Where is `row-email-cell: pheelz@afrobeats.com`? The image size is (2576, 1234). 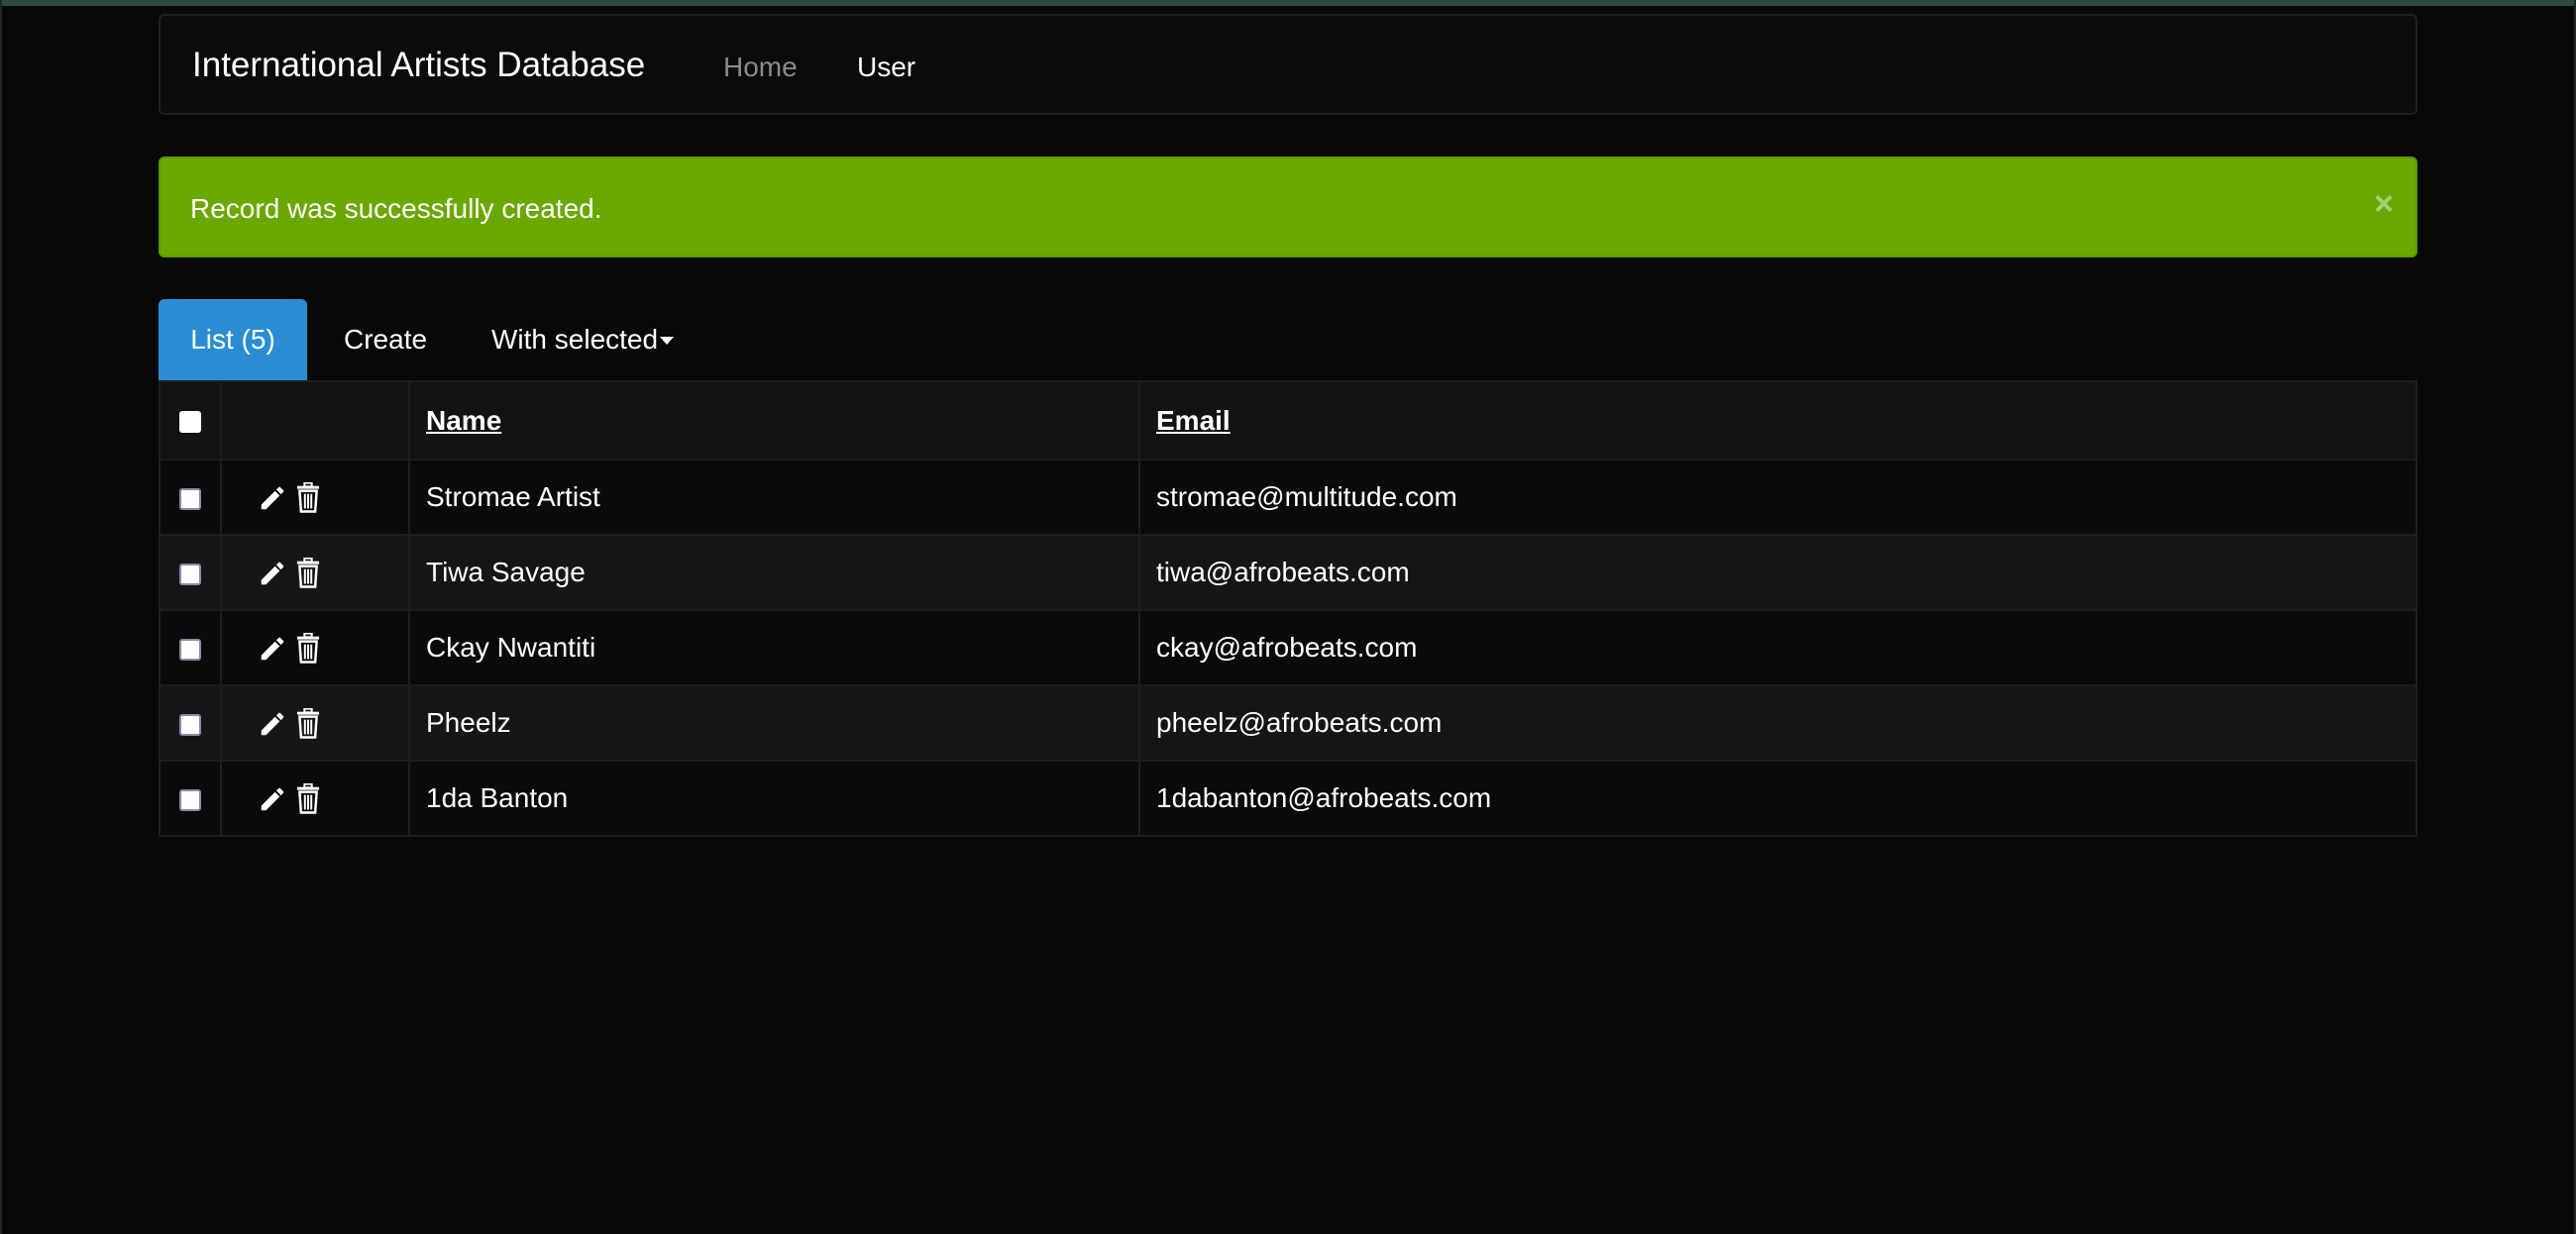
row-email-cell: pheelz@afrobeats.com is located at coordinates (1778, 723).